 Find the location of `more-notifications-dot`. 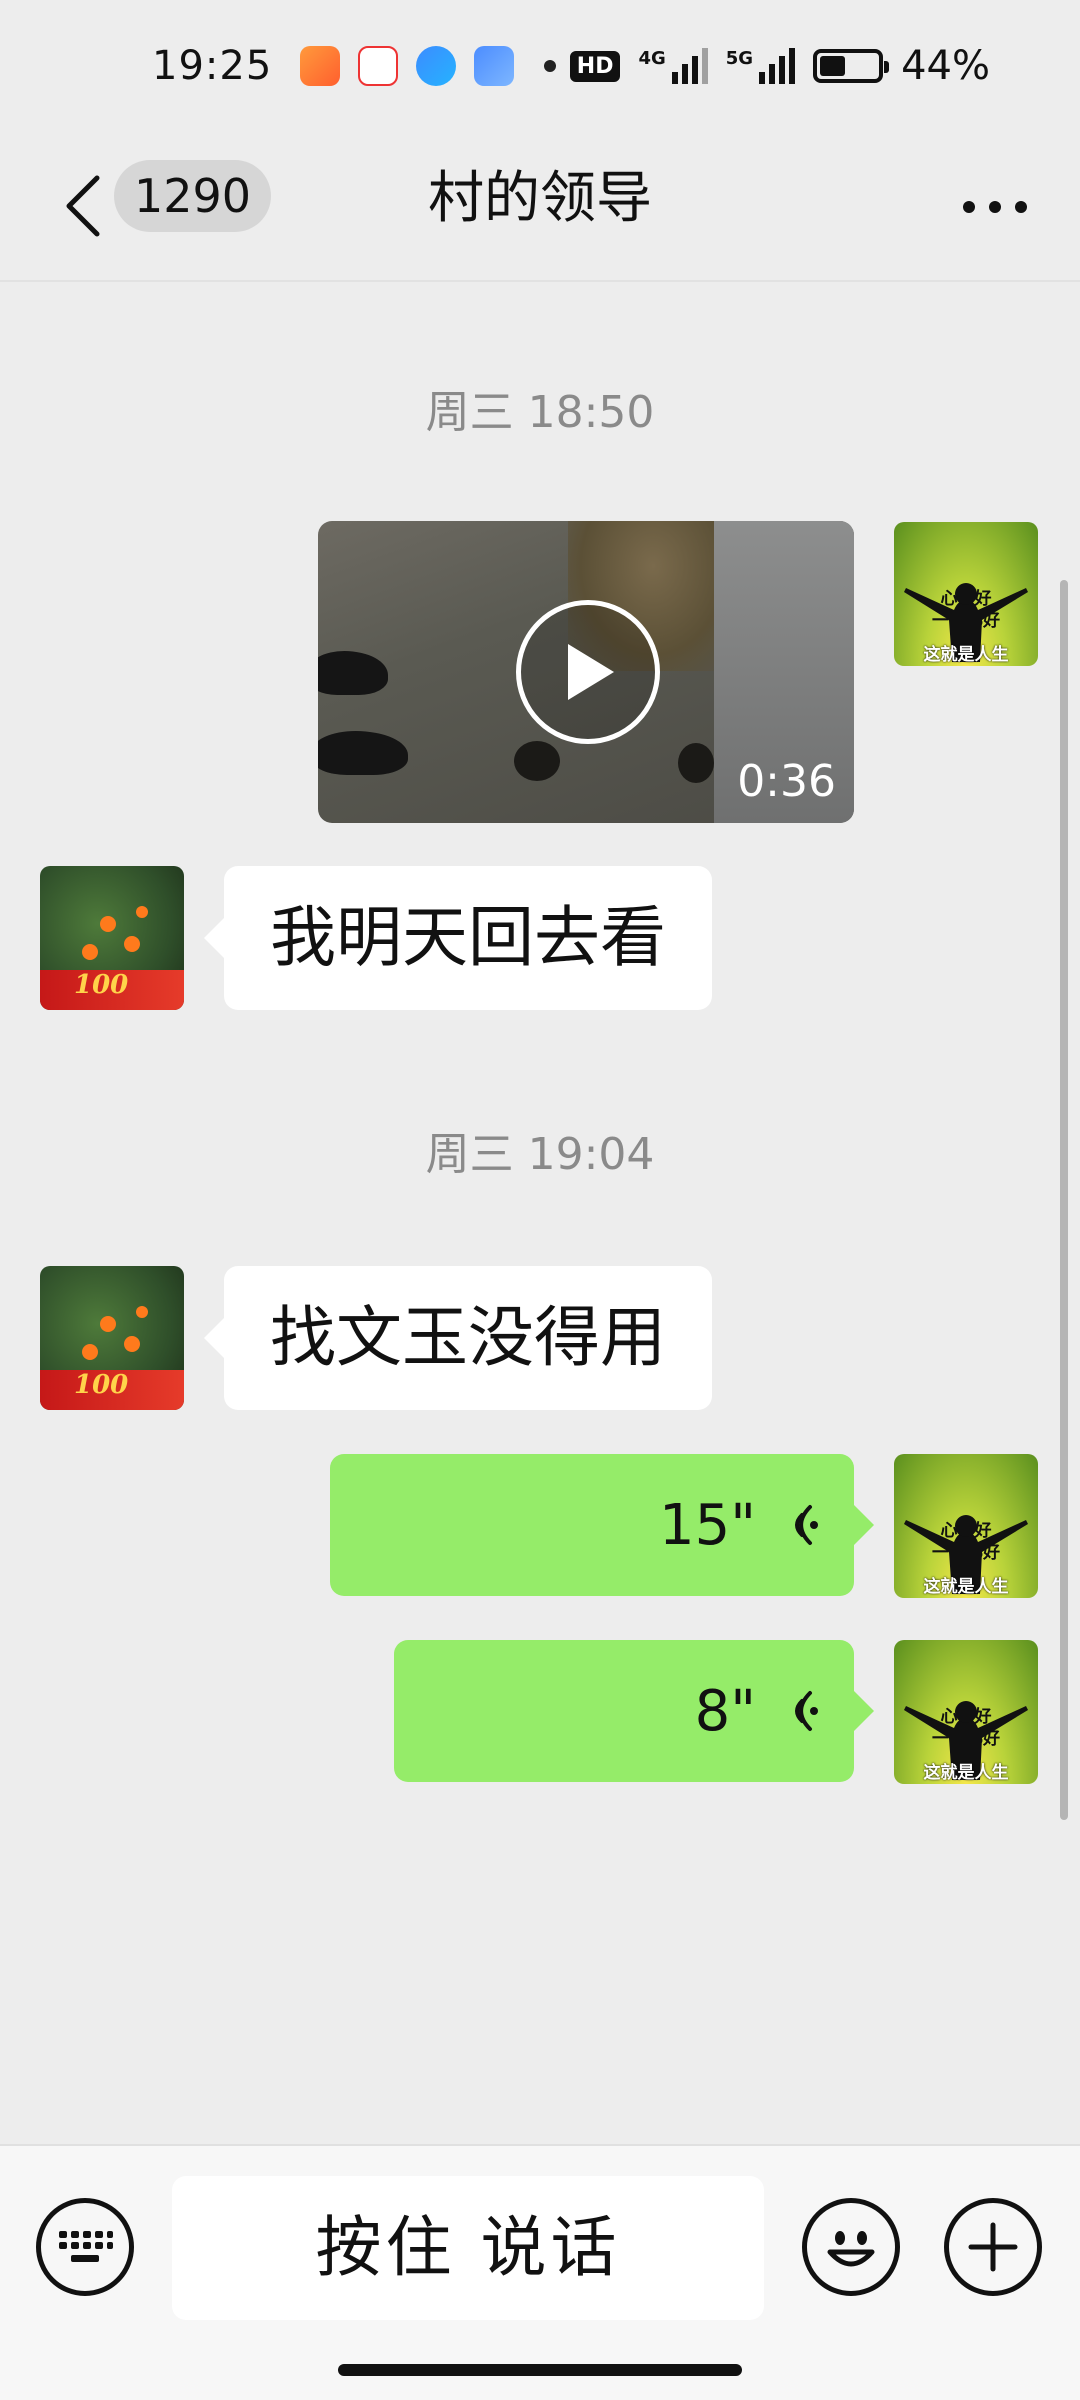

more-notifications-dot is located at coordinates (550, 66).